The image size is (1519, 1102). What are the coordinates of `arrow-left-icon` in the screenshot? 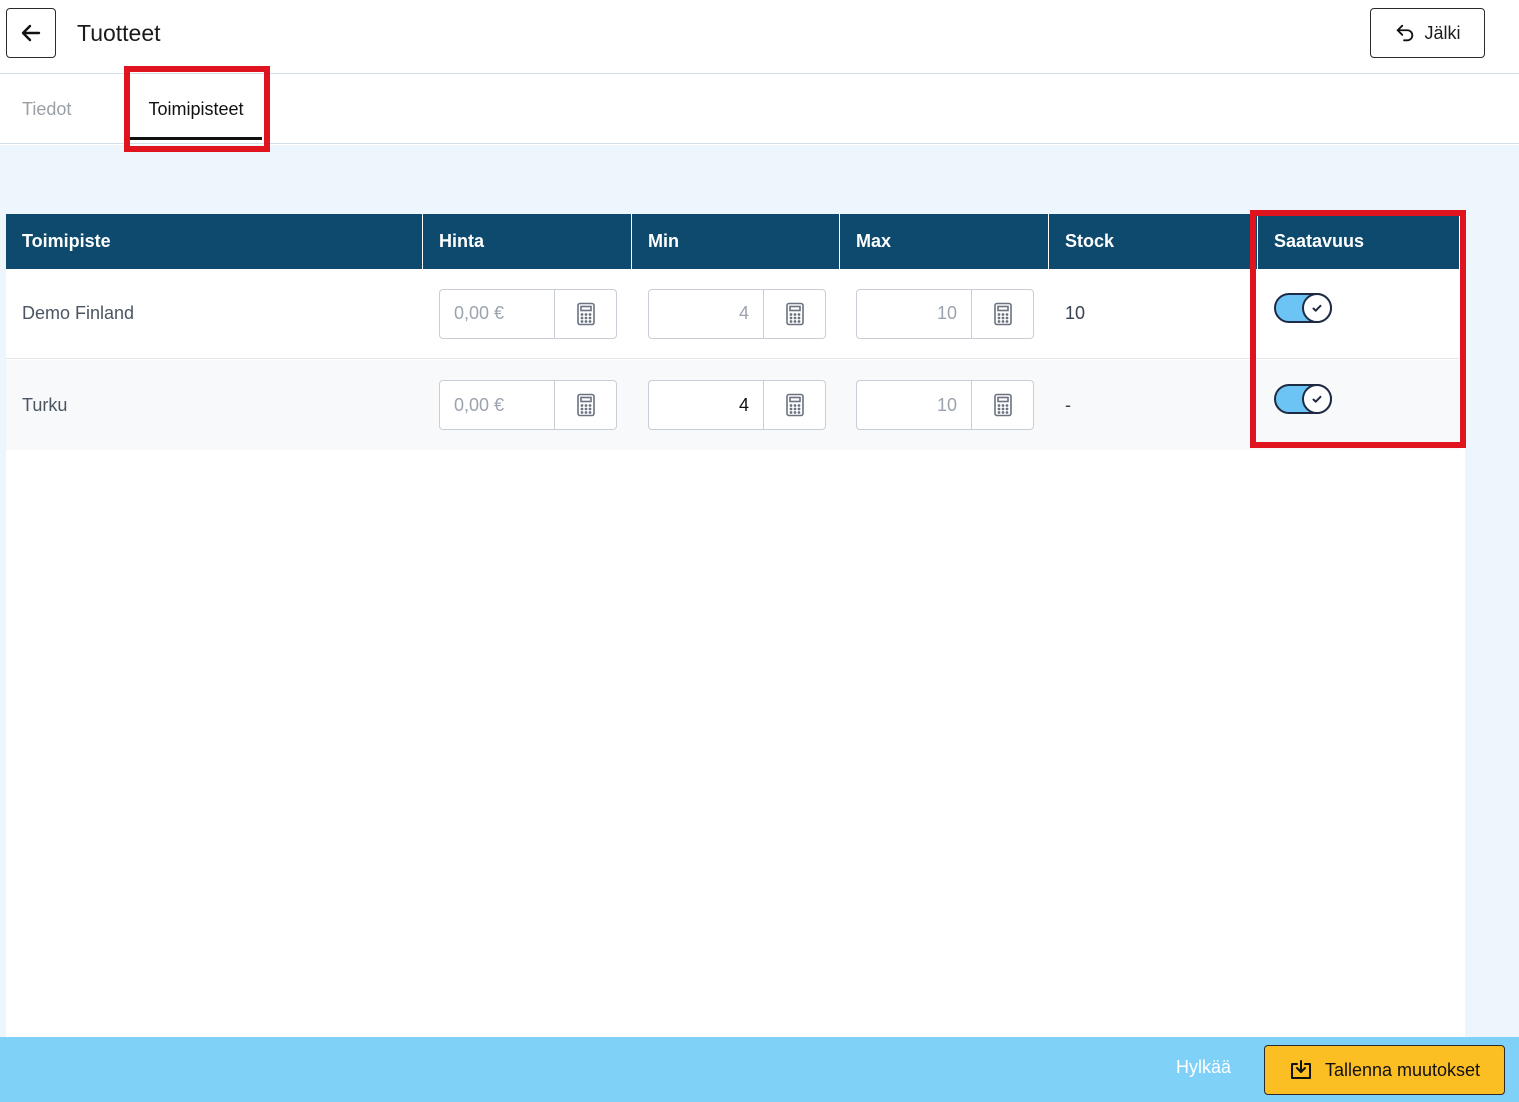 It's located at (31, 33).